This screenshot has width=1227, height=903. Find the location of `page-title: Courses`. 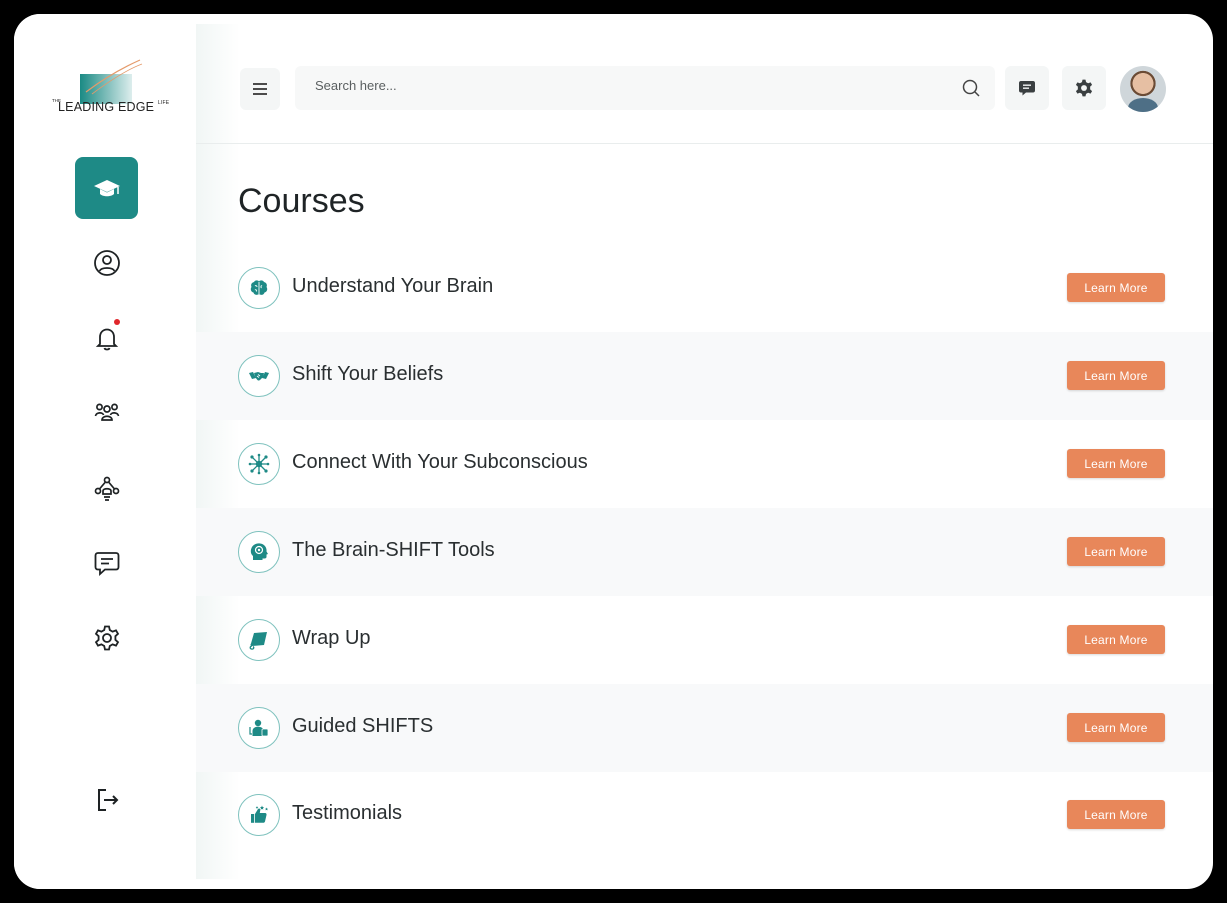

page-title: Courses is located at coordinates (301, 201).